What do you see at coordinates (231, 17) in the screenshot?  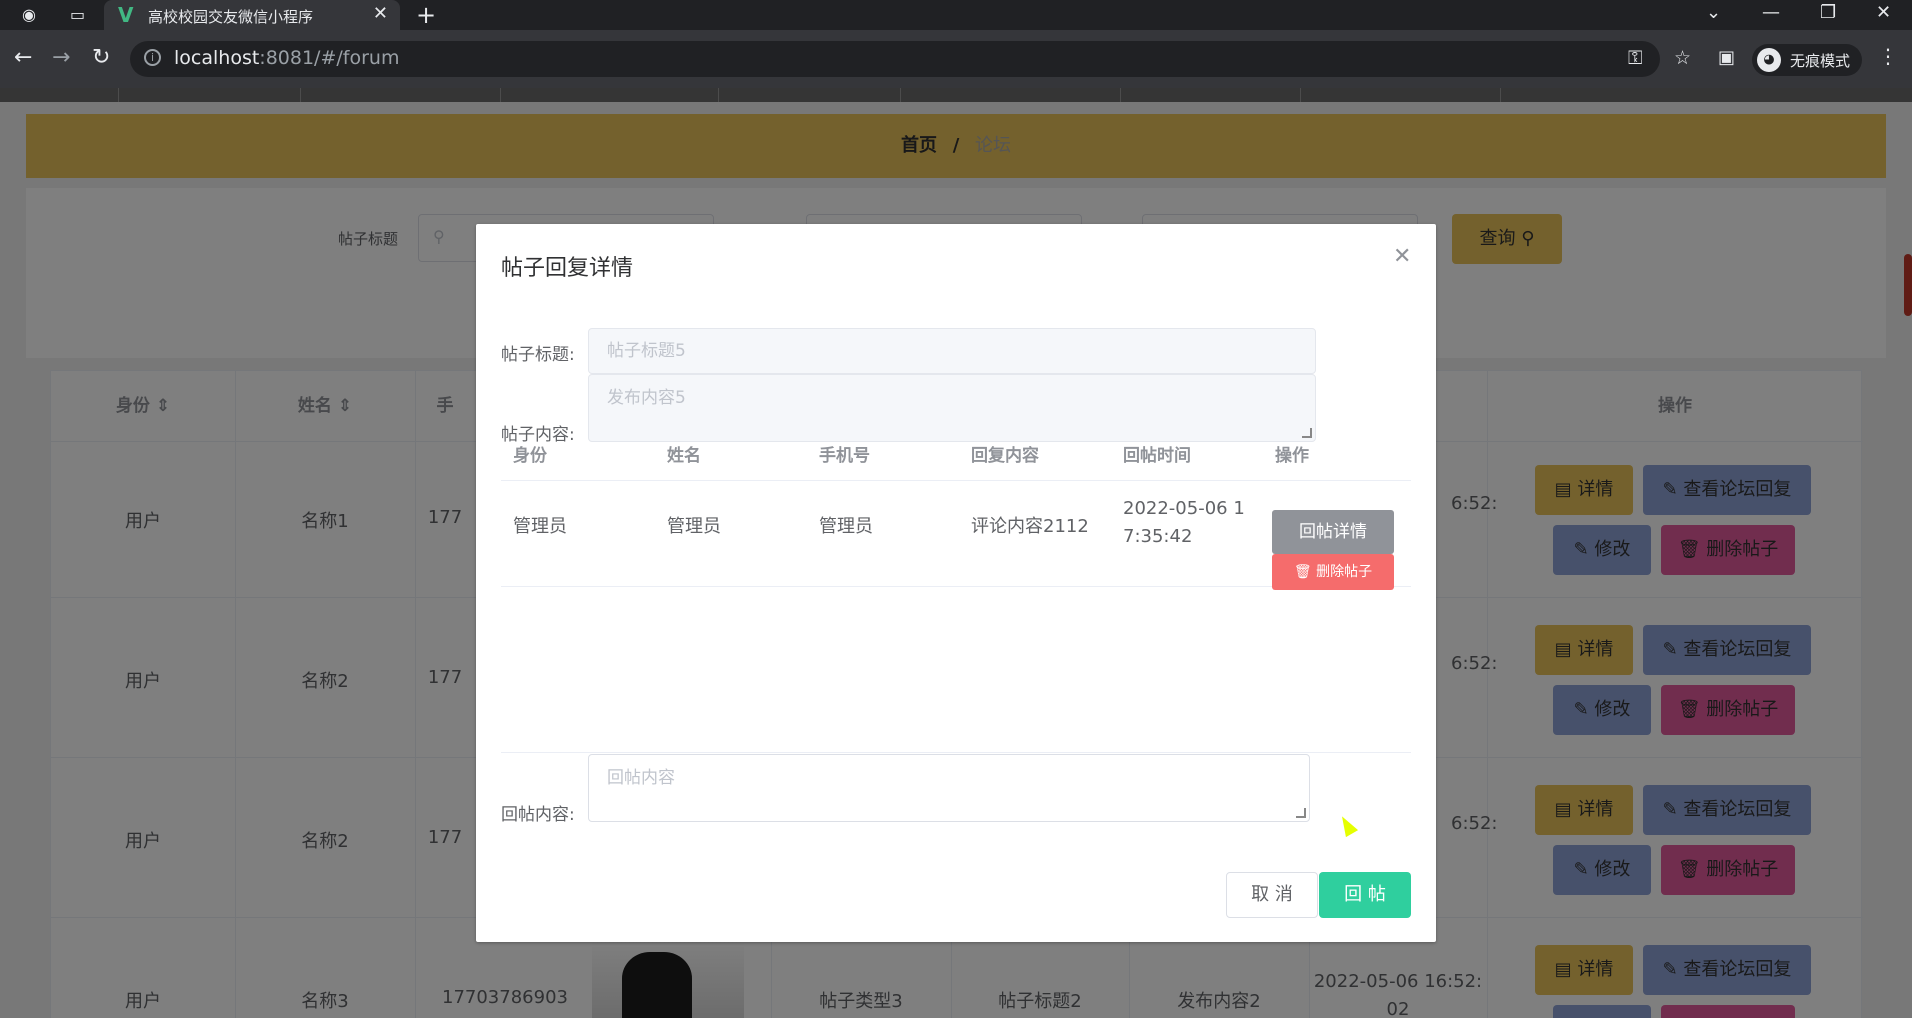 I see `tab-title: 高校校园交友微信小程序` at bounding box center [231, 17].